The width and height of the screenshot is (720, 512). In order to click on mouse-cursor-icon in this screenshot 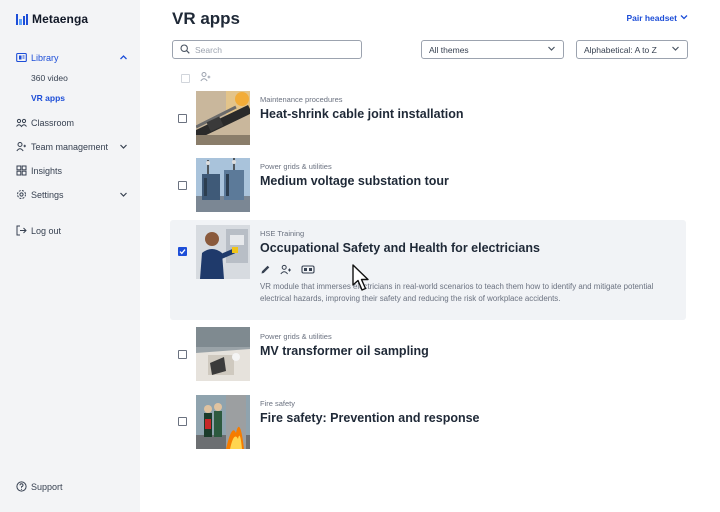, I will do `click(363, 280)`.